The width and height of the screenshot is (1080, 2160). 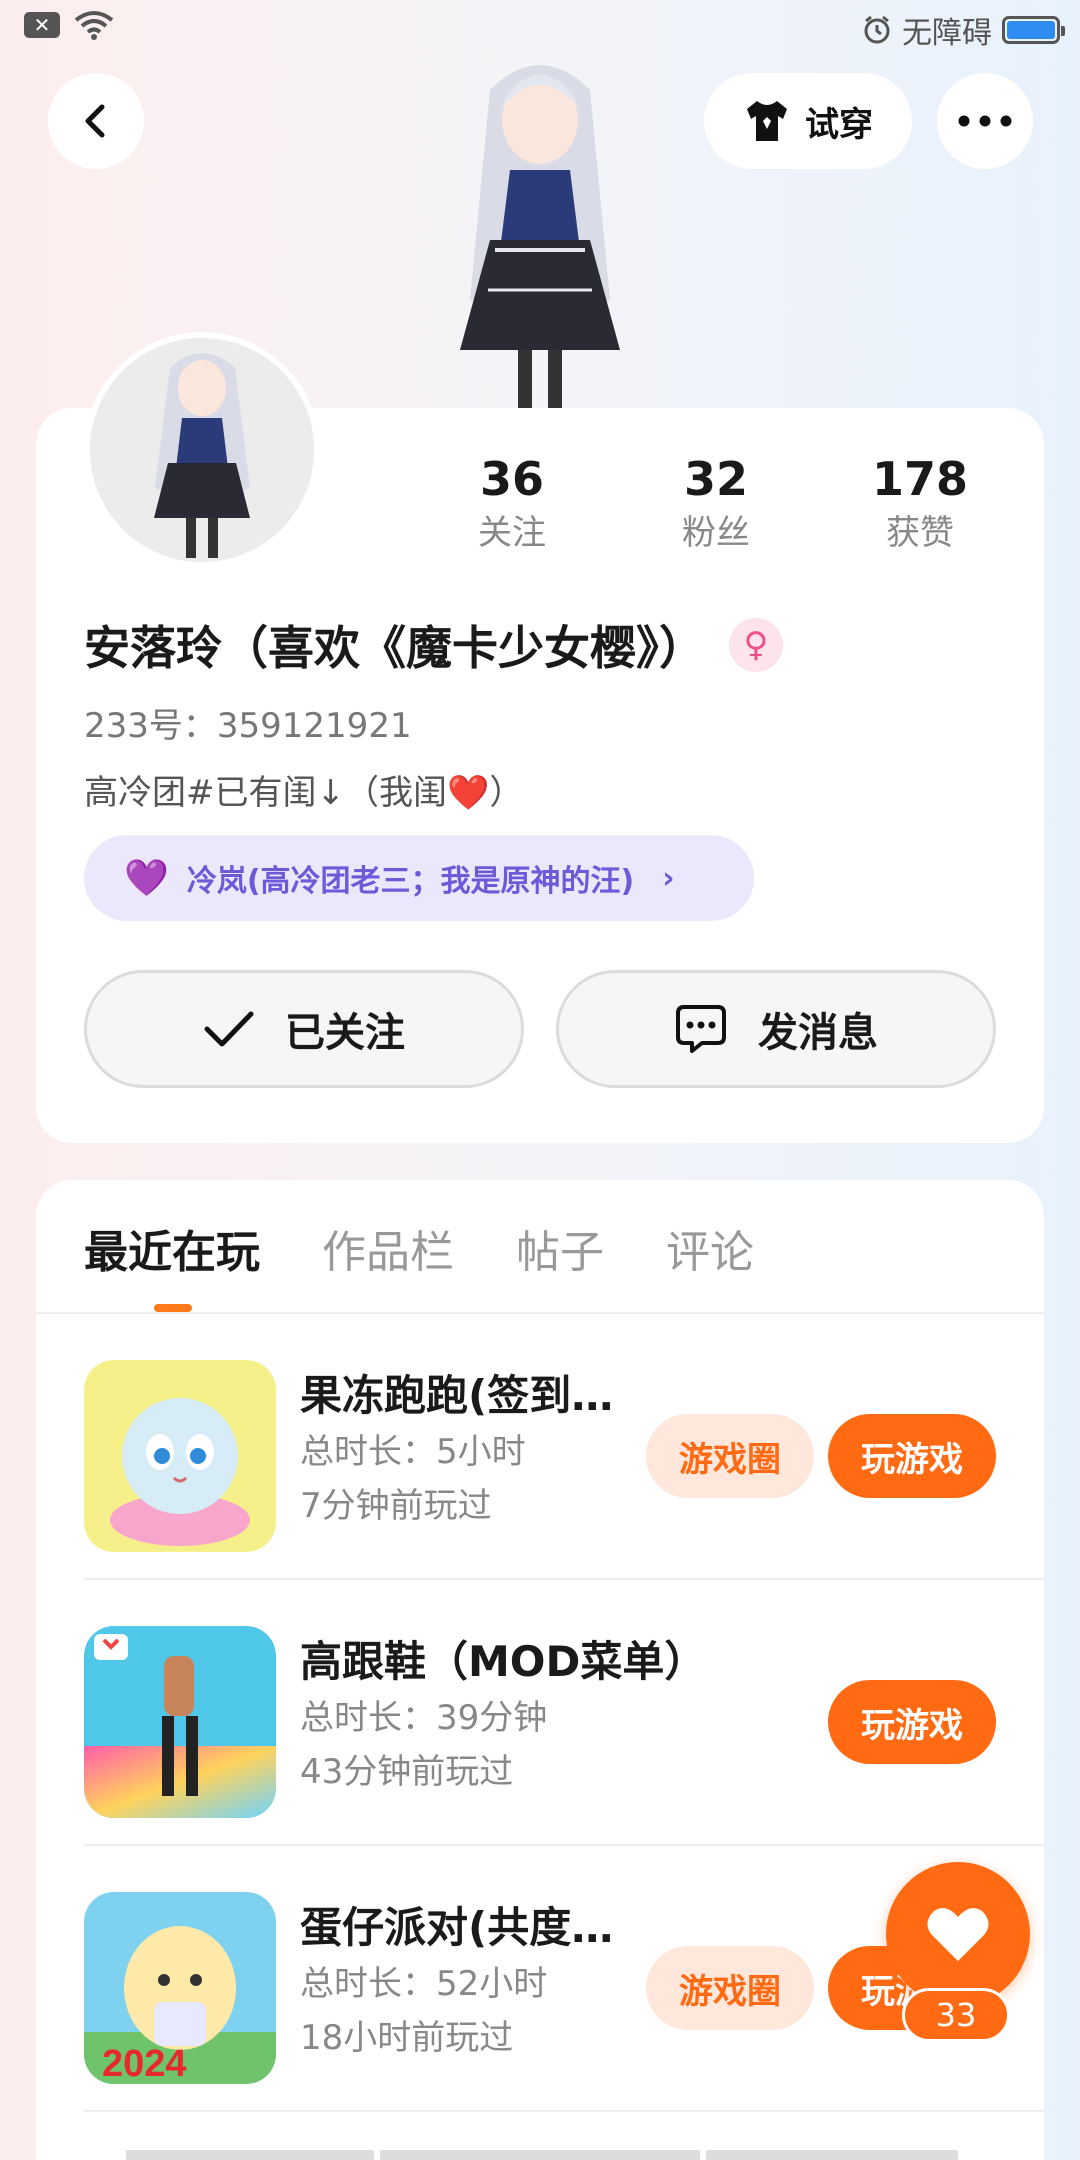 What do you see at coordinates (710, 1248) in the screenshot?
I see `tab-comments: 评论` at bounding box center [710, 1248].